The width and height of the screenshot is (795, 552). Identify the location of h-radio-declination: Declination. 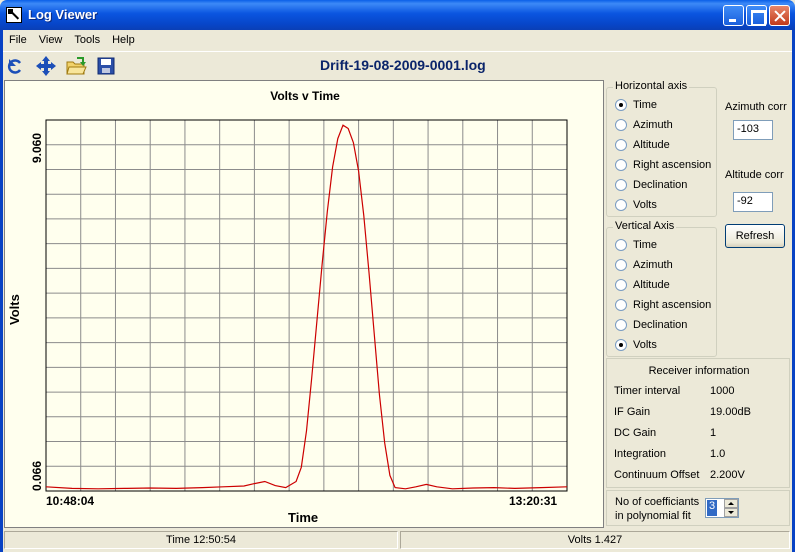
(651, 185).